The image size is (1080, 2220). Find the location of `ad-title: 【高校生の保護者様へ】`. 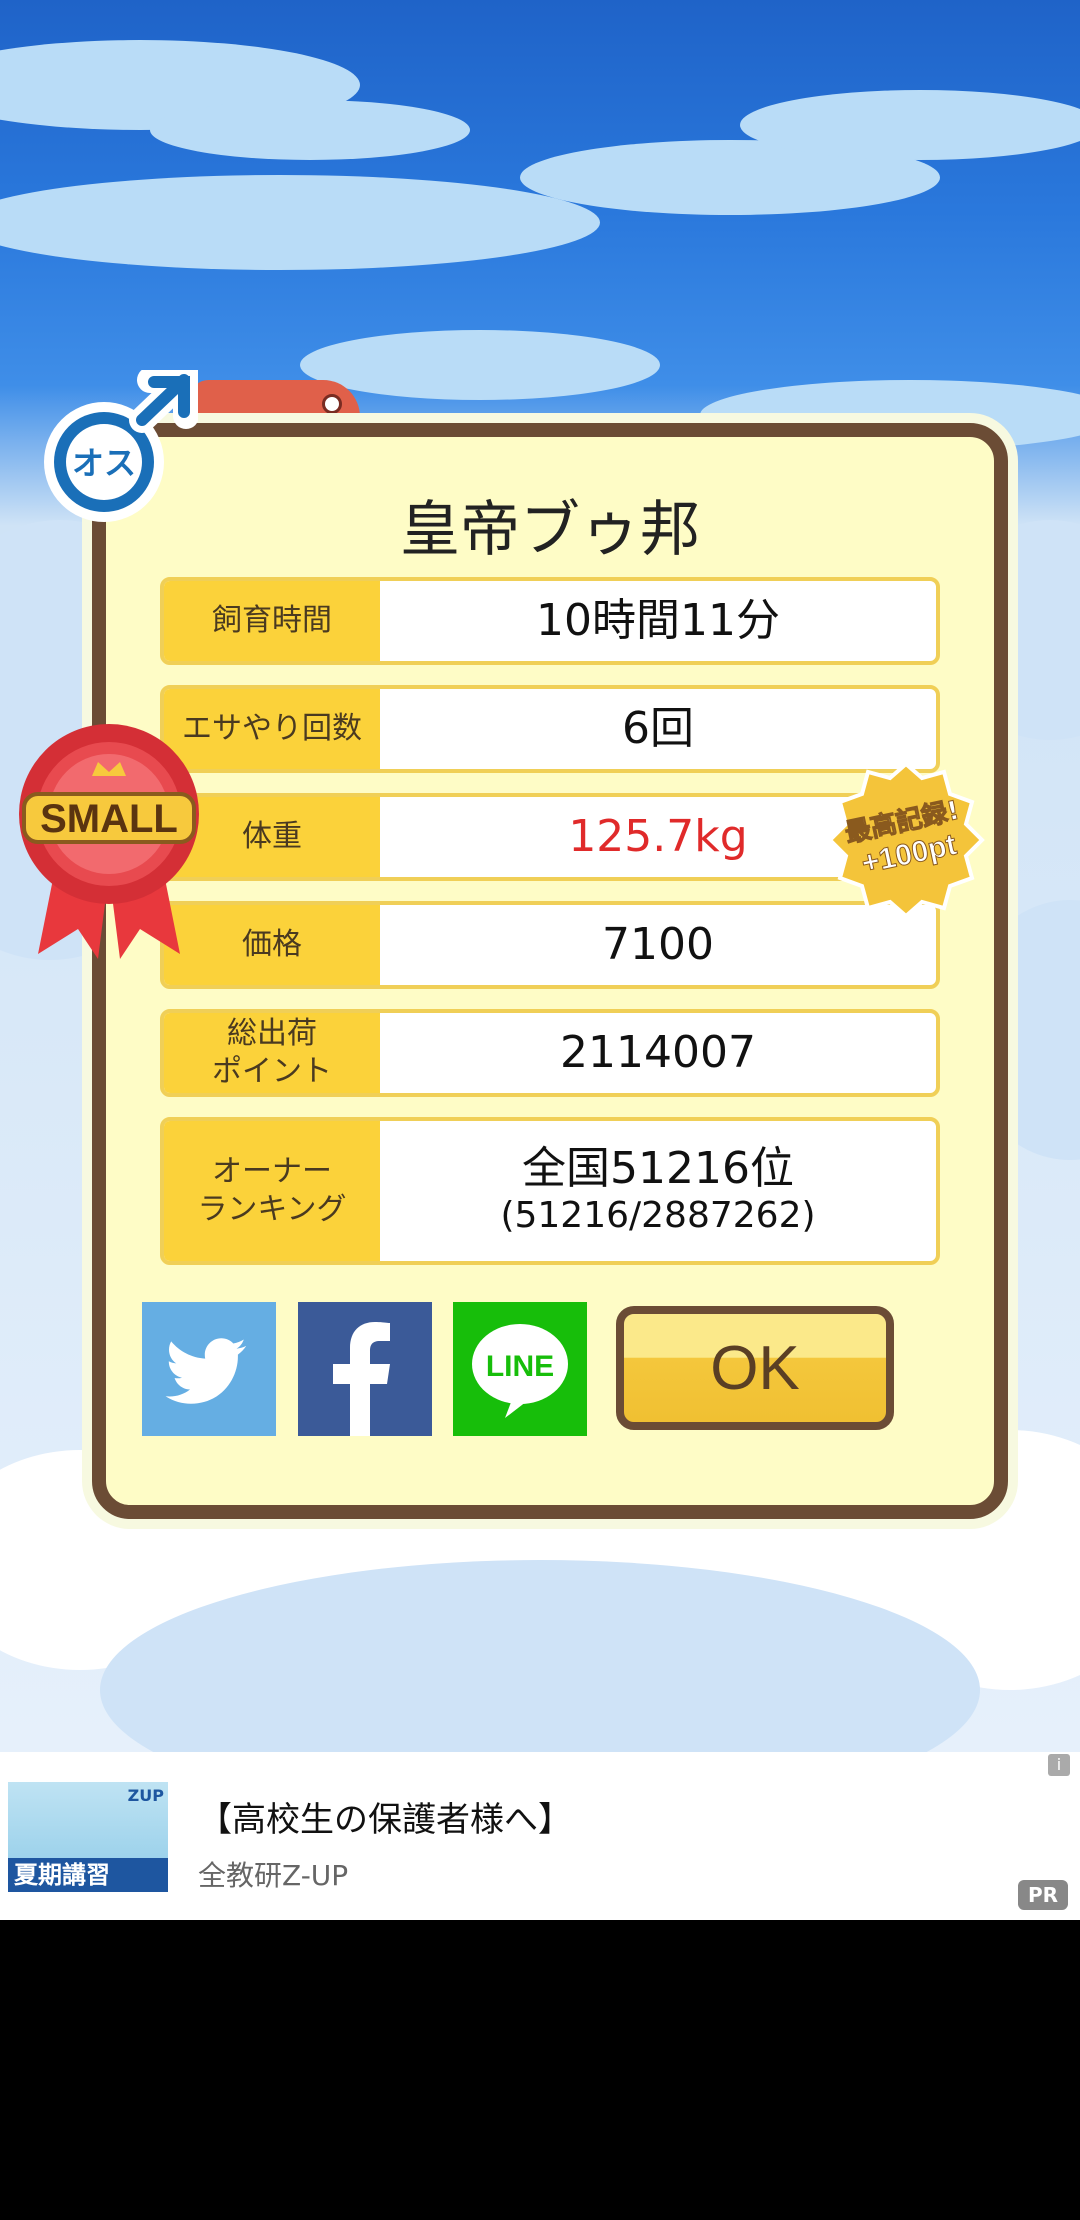

ad-title: 【高校生の保護者様へ】 is located at coordinates (385, 1816).